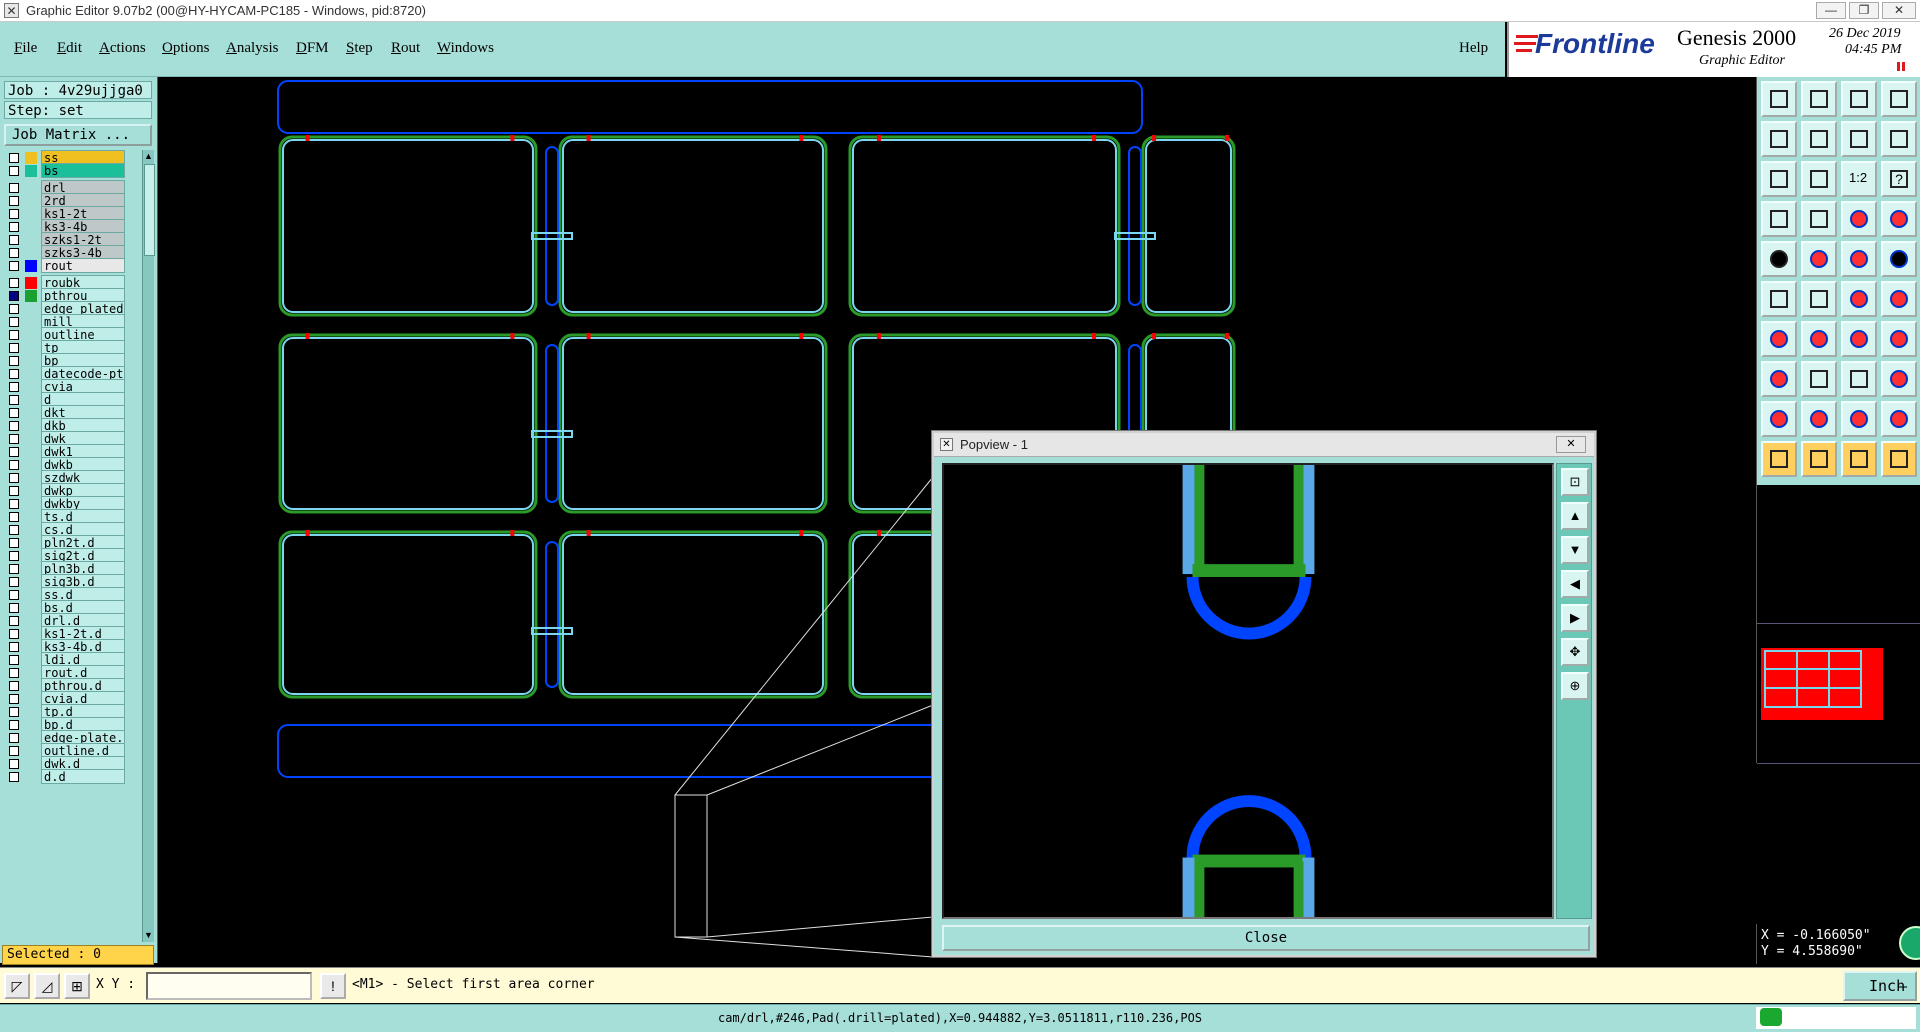 This screenshot has width=1920, height=1032. Describe the element at coordinates (1571, 444) in the screenshot. I see `popview-close-icon: ✕` at that location.